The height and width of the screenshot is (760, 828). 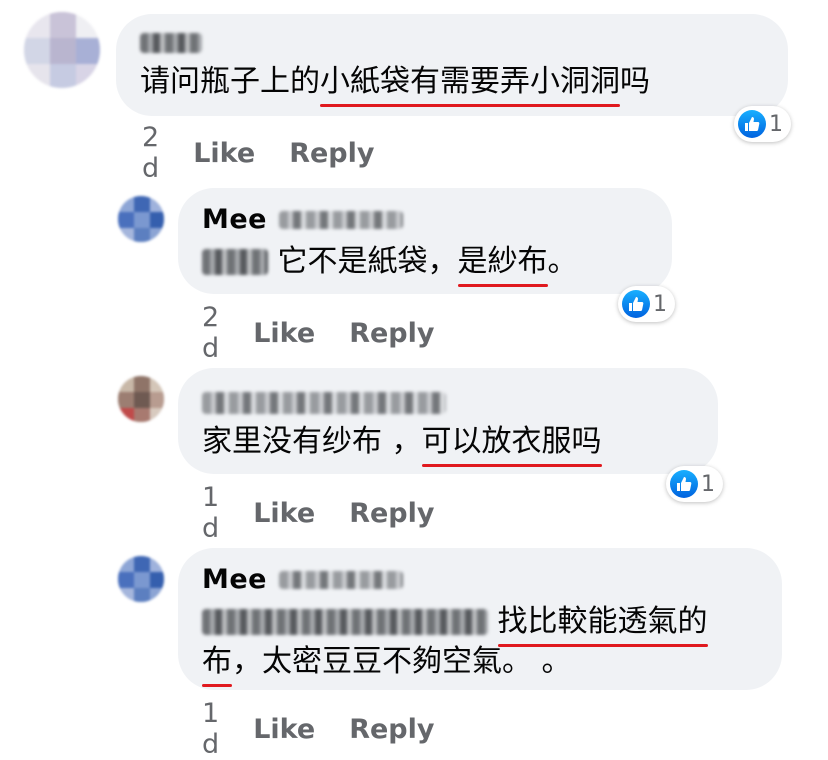 What do you see at coordinates (470, 84) in the screenshot?
I see `underlined-text: 小紙袋有需要弄小洞洞` at bounding box center [470, 84].